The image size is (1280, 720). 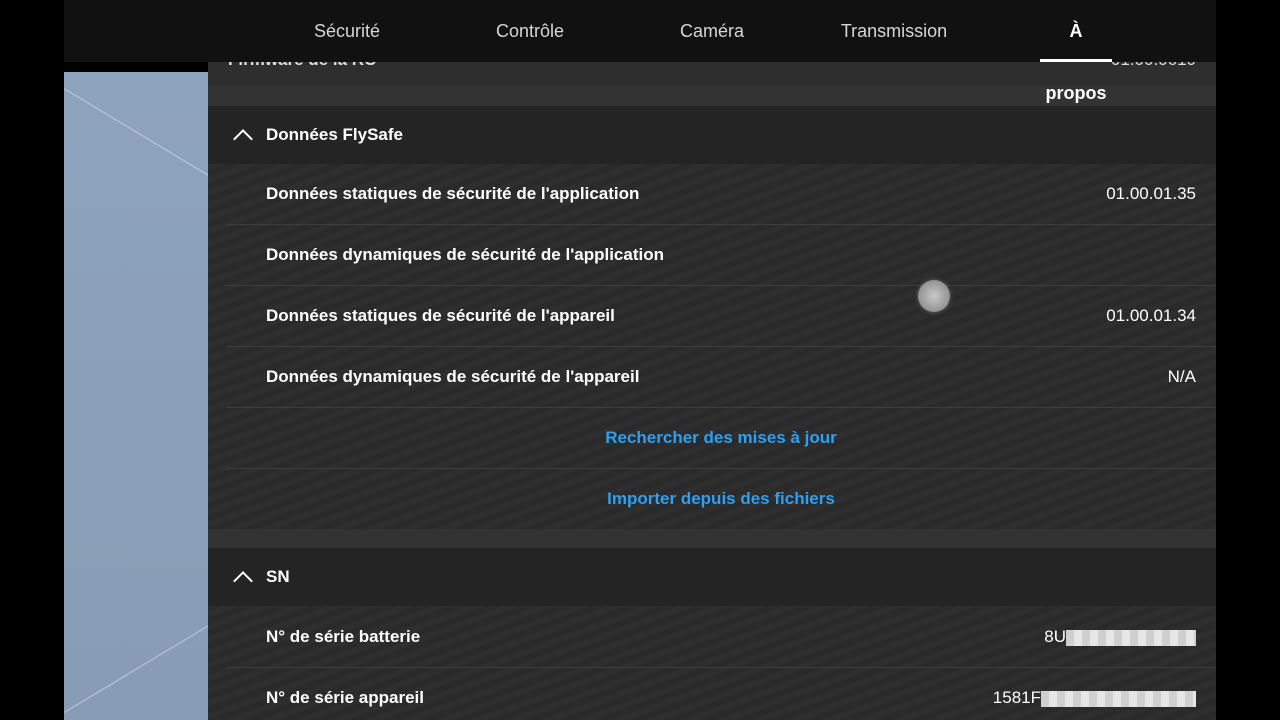 What do you see at coordinates (1151, 315) in the screenshot?
I see `row-value: 01.00.01.34` at bounding box center [1151, 315].